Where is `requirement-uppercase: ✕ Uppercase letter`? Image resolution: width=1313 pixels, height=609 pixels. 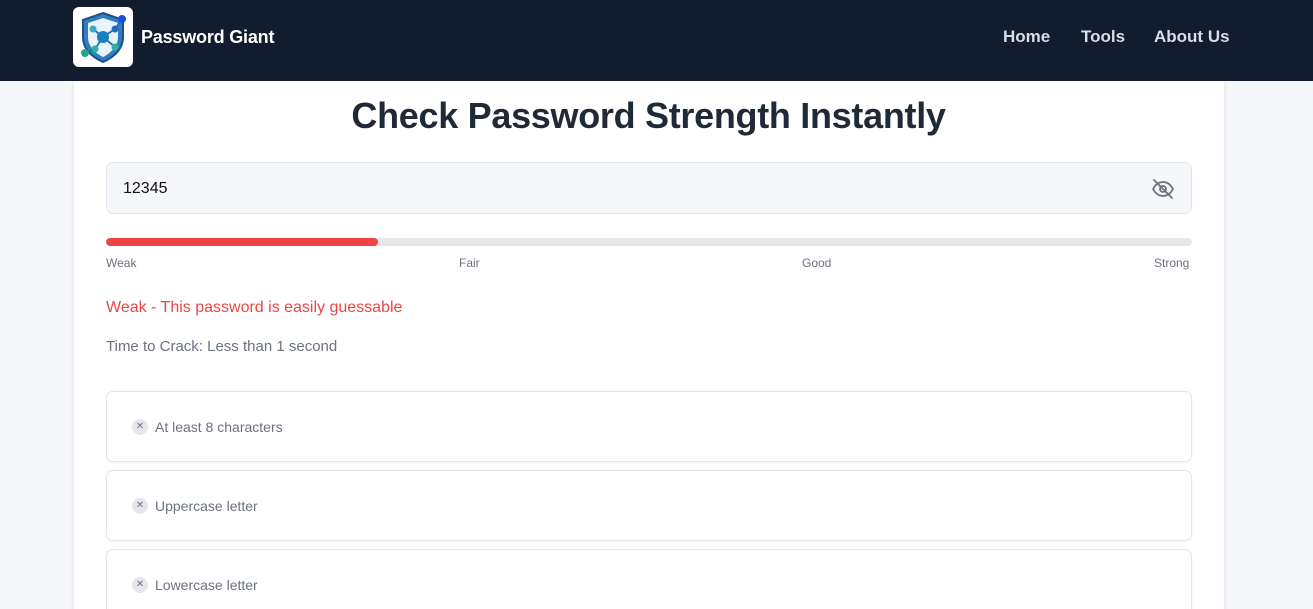 requirement-uppercase: ✕ Uppercase letter is located at coordinates (649, 505).